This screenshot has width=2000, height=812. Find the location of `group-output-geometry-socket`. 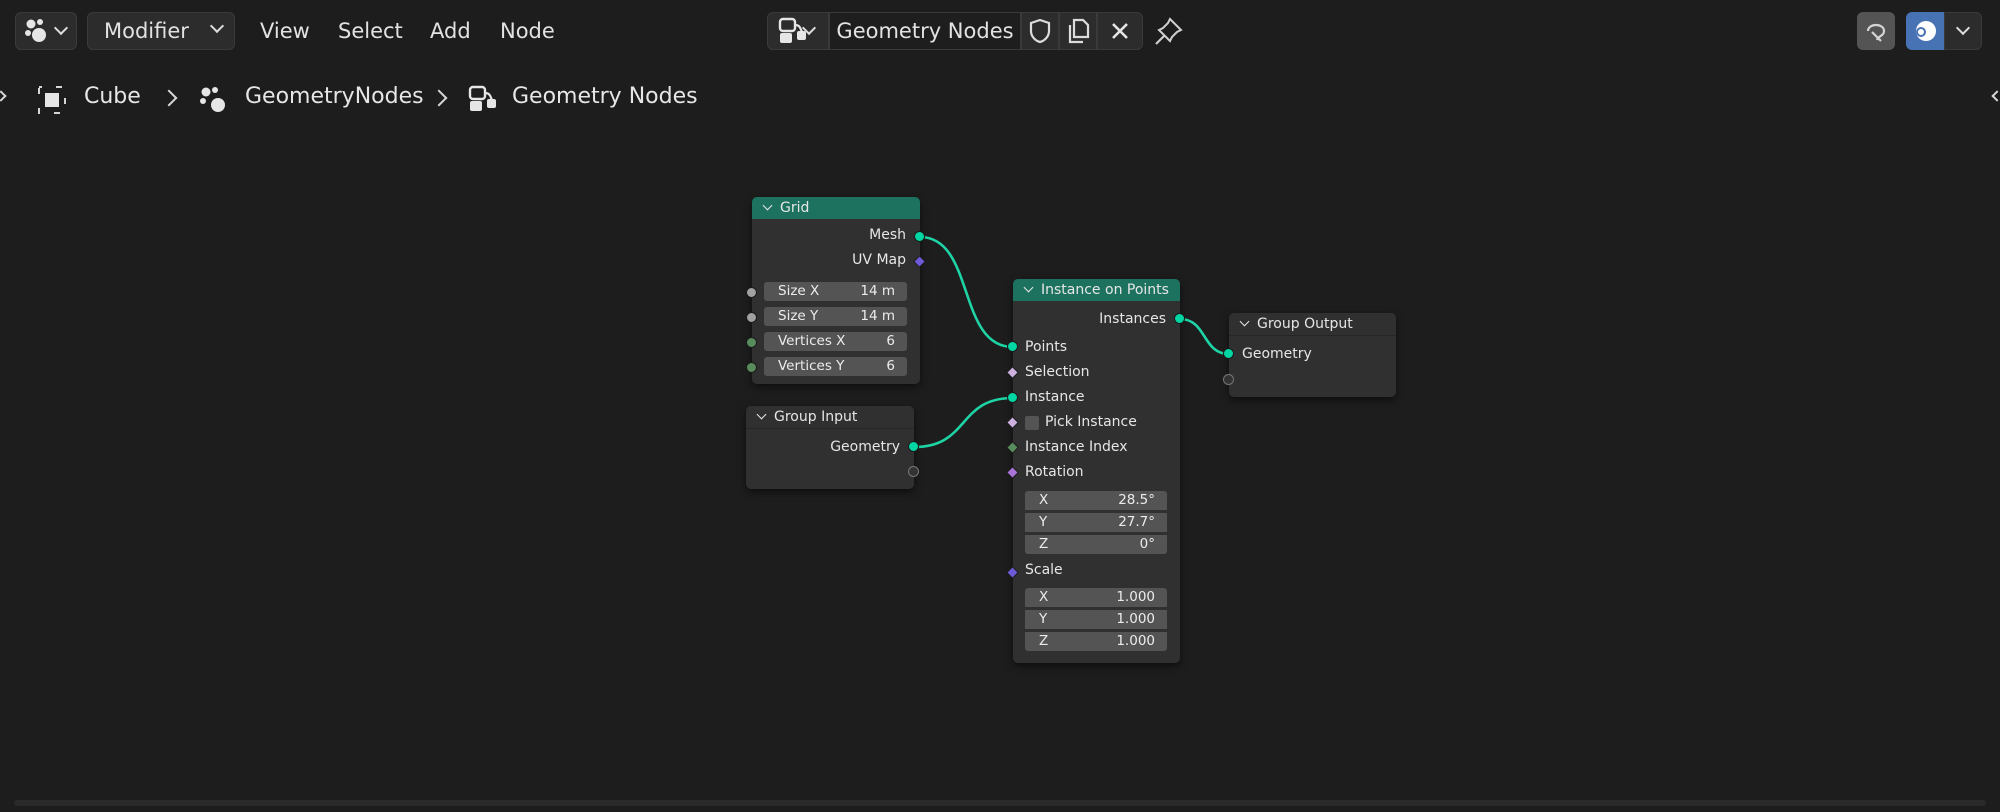

group-output-geometry-socket is located at coordinates (1228, 353).